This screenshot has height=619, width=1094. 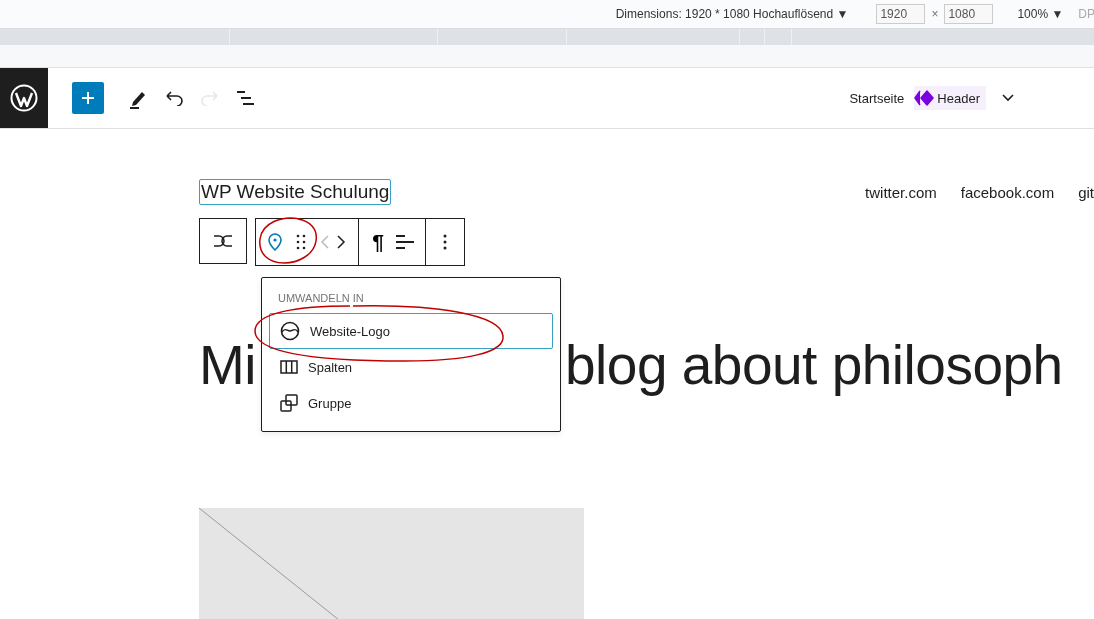 What do you see at coordinates (1007, 192) in the screenshot?
I see `navigation-link: facebook.com` at bounding box center [1007, 192].